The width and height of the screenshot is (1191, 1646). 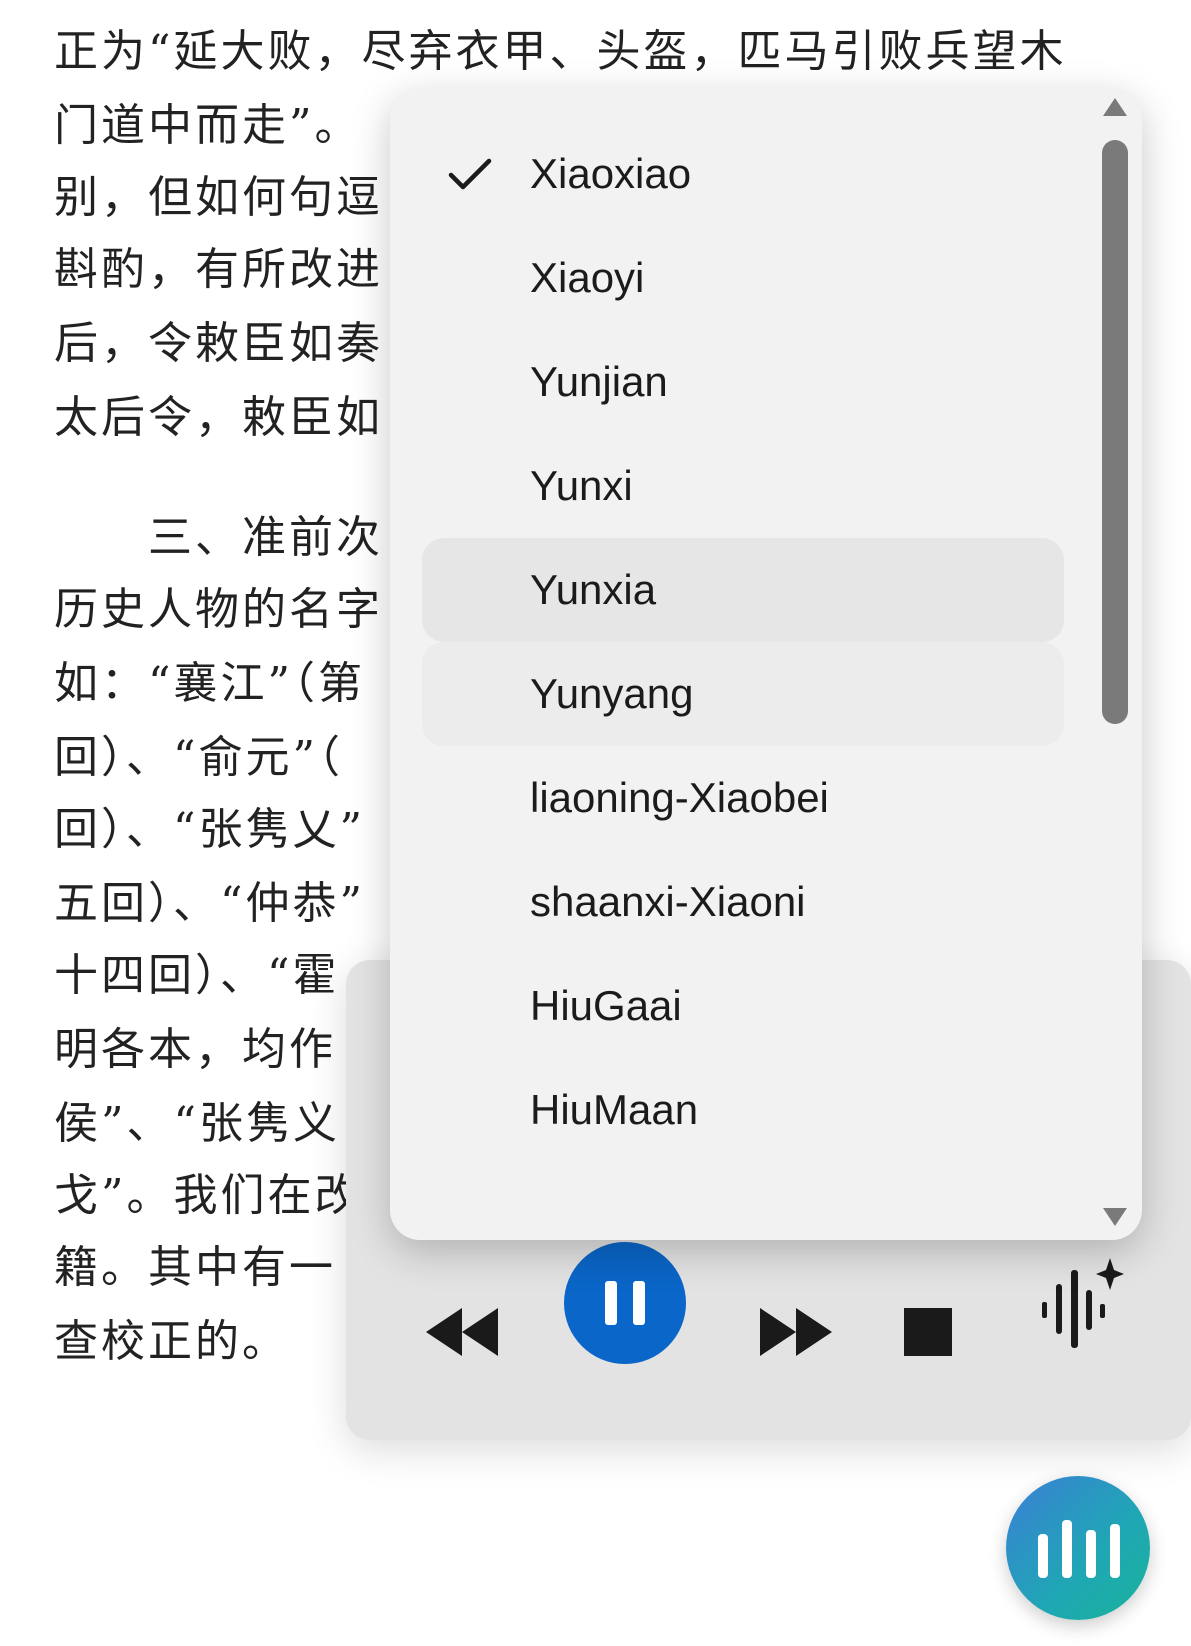 I want to click on doc-line: 回）、“张隽乂”, so click(x=209, y=829).